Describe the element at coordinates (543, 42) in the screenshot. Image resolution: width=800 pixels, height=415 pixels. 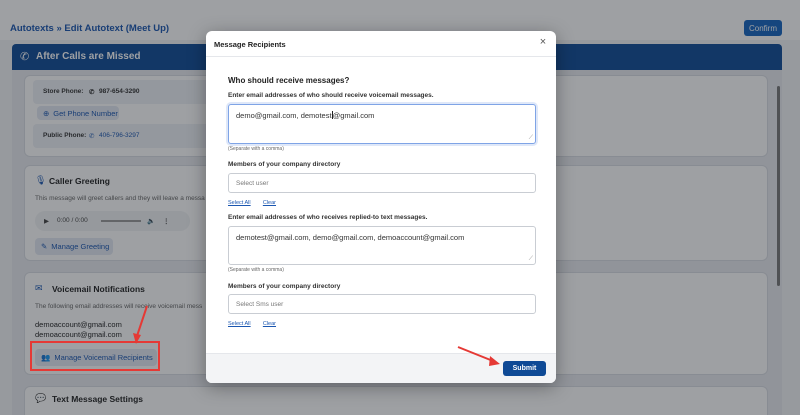
I see `close-icon: ×` at that location.